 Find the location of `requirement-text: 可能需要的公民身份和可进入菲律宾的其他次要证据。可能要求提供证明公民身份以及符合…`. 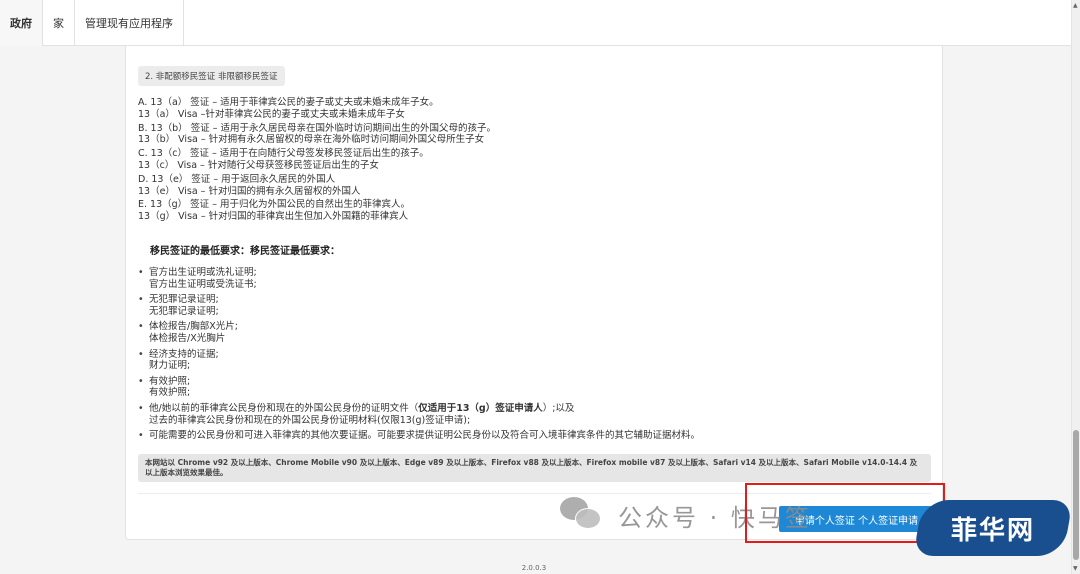

requirement-text: 可能需要的公民身份和可进入菲律宾的其他次要证据。可能要求提供证明公民身份以及符合… is located at coordinates (425, 436).